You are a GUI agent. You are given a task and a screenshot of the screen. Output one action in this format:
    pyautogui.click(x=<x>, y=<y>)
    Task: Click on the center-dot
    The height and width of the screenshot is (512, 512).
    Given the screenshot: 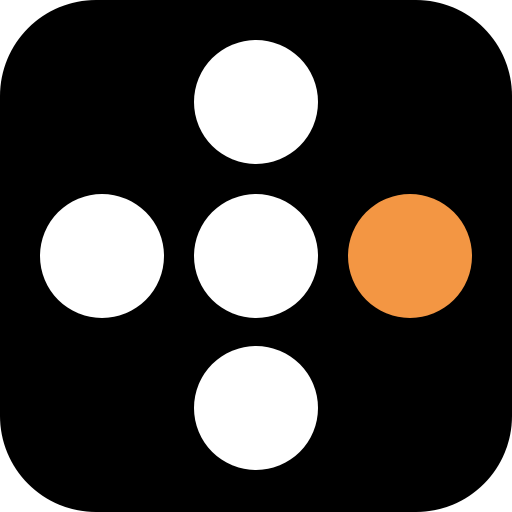 What is the action you would take?
    pyautogui.click(x=256, y=256)
    